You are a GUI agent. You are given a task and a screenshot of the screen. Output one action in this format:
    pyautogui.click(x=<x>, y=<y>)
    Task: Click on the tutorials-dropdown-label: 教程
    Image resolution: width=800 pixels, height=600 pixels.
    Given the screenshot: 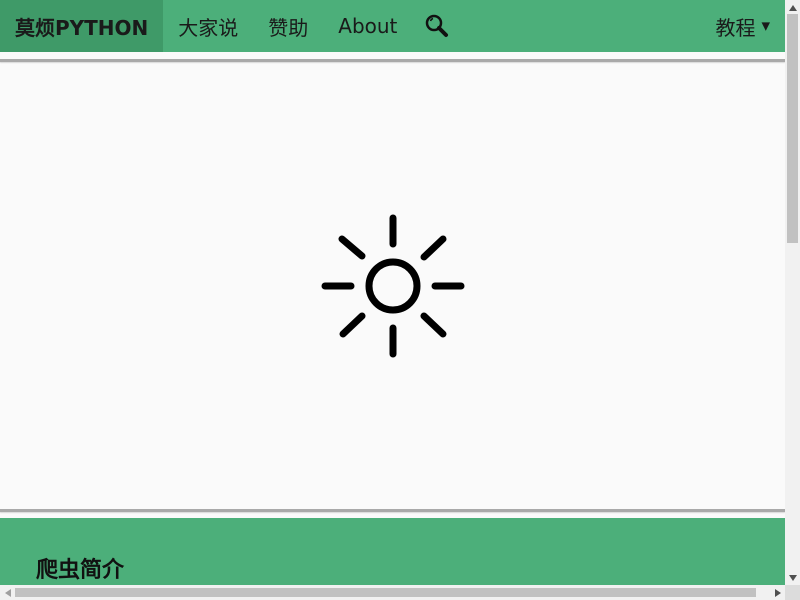 What is the action you would take?
    pyautogui.click(x=735, y=27)
    